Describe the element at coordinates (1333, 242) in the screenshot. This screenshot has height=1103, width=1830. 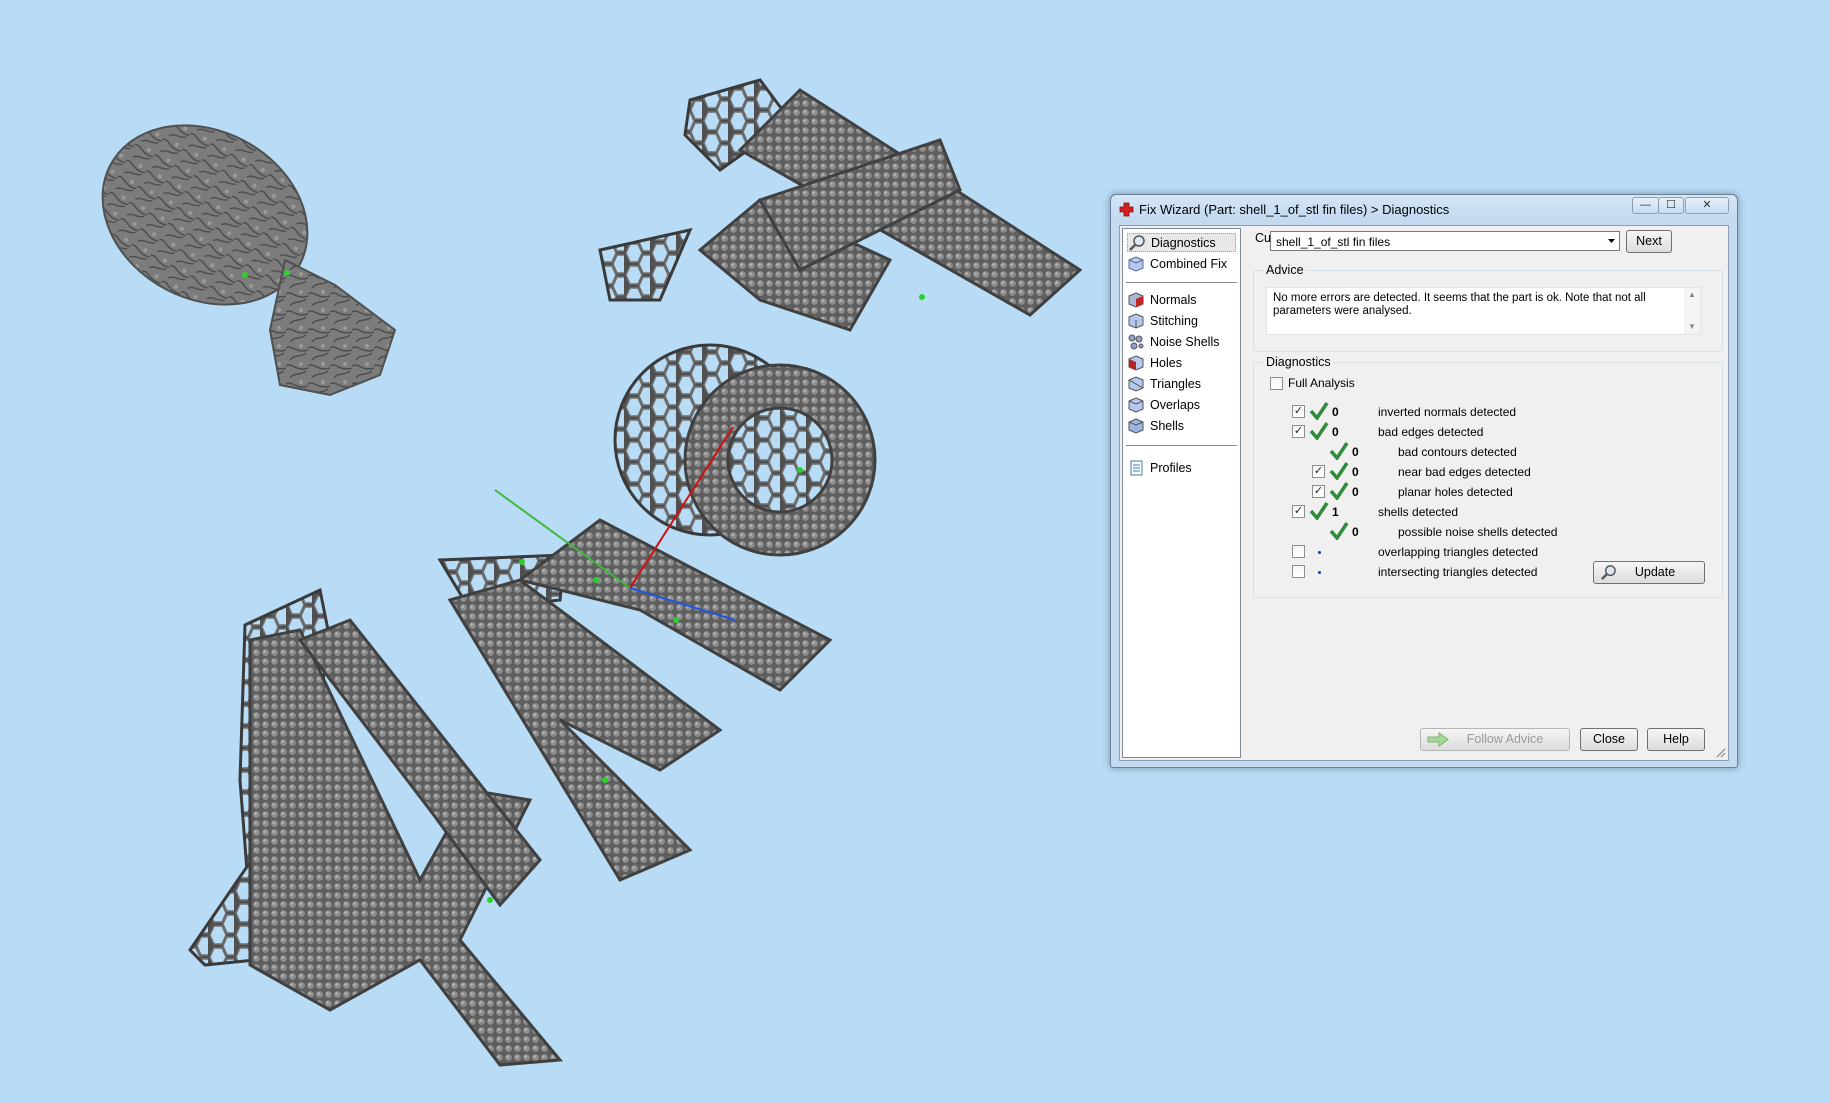
I see `current-part-value: shell_1_of_stl fin files` at that location.